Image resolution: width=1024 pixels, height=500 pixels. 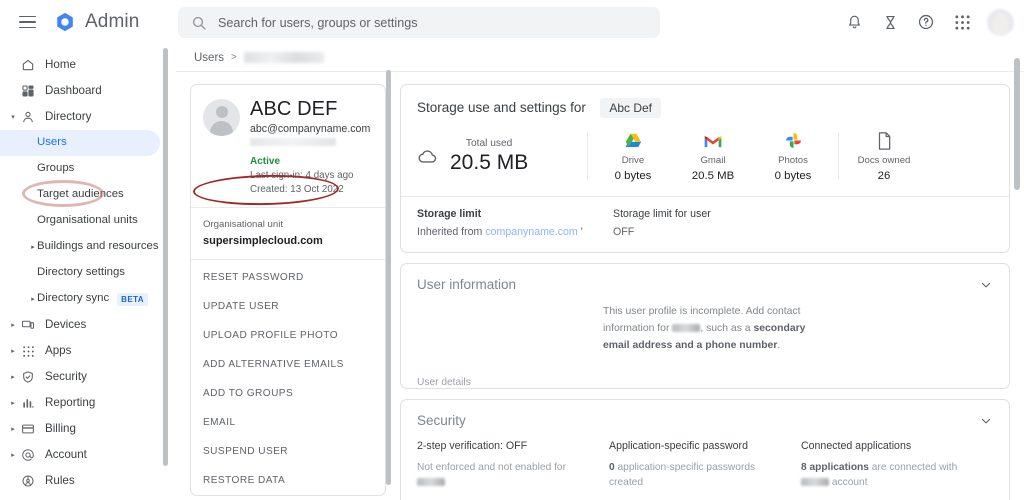 I want to click on action-upload-profile-photo: UPLOAD PROFILE PHOTO, so click(x=288, y=335).